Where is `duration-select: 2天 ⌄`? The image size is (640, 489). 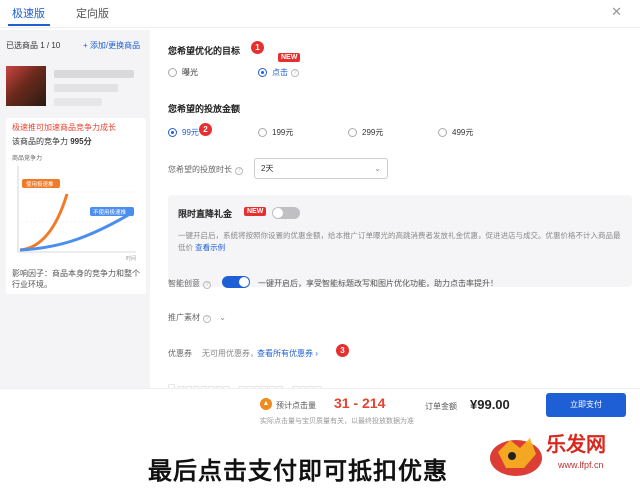 duration-select: 2天 ⌄ is located at coordinates (321, 168).